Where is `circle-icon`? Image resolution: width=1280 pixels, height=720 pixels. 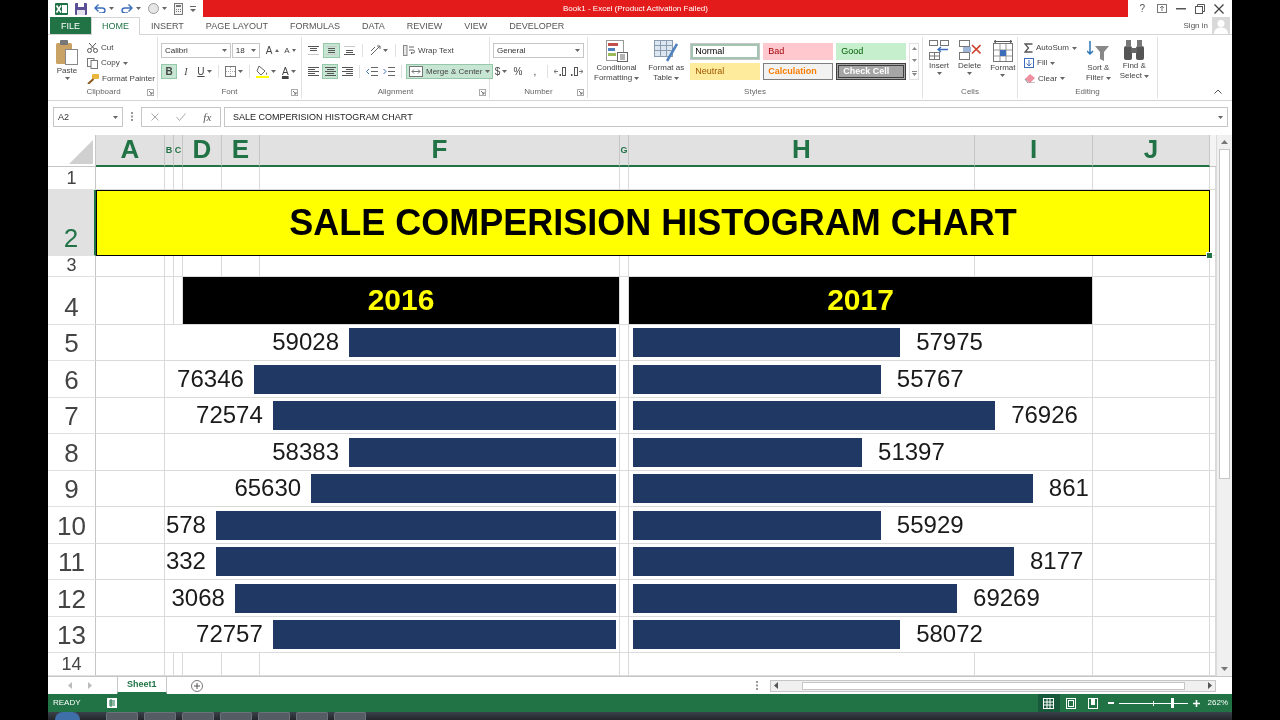 circle-icon is located at coordinates (153, 8).